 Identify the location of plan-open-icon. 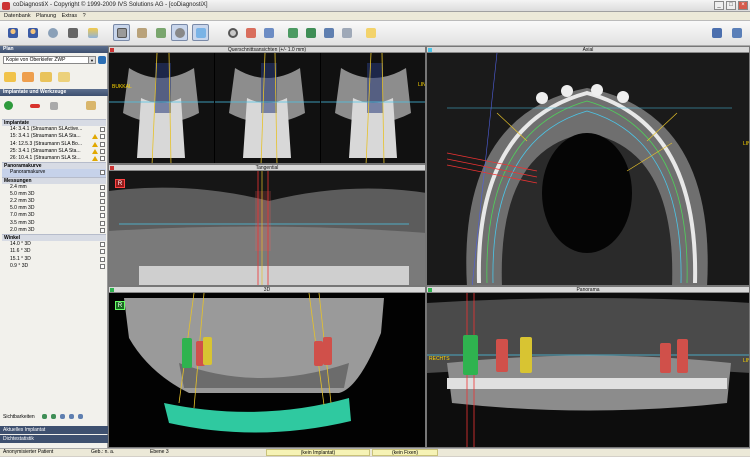
(10, 77).